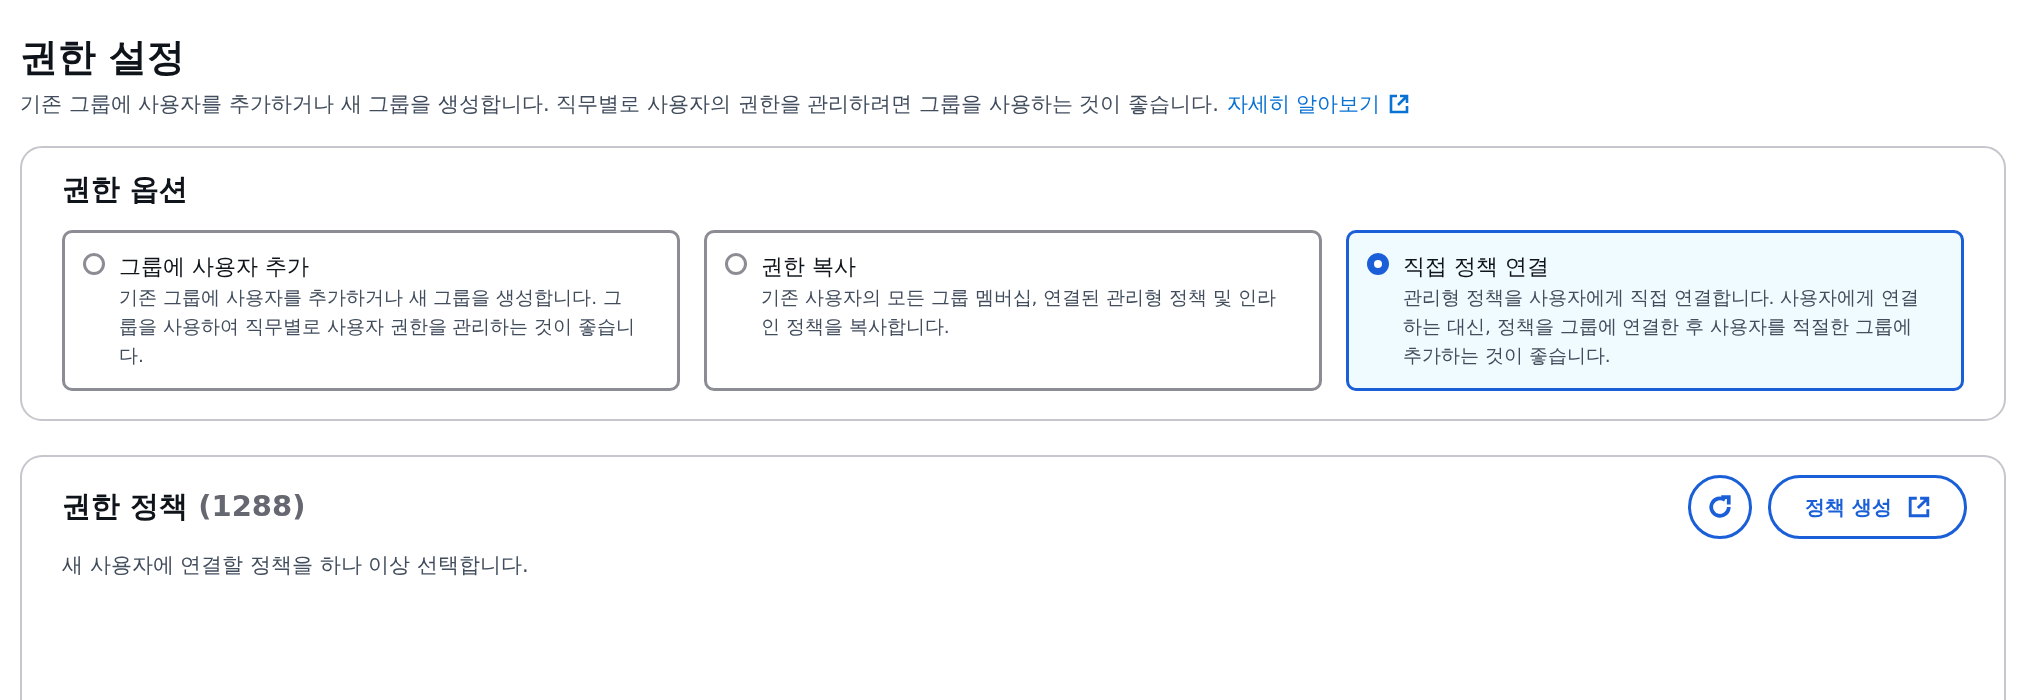  I want to click on policy-count: (1288), so click(252, 506).